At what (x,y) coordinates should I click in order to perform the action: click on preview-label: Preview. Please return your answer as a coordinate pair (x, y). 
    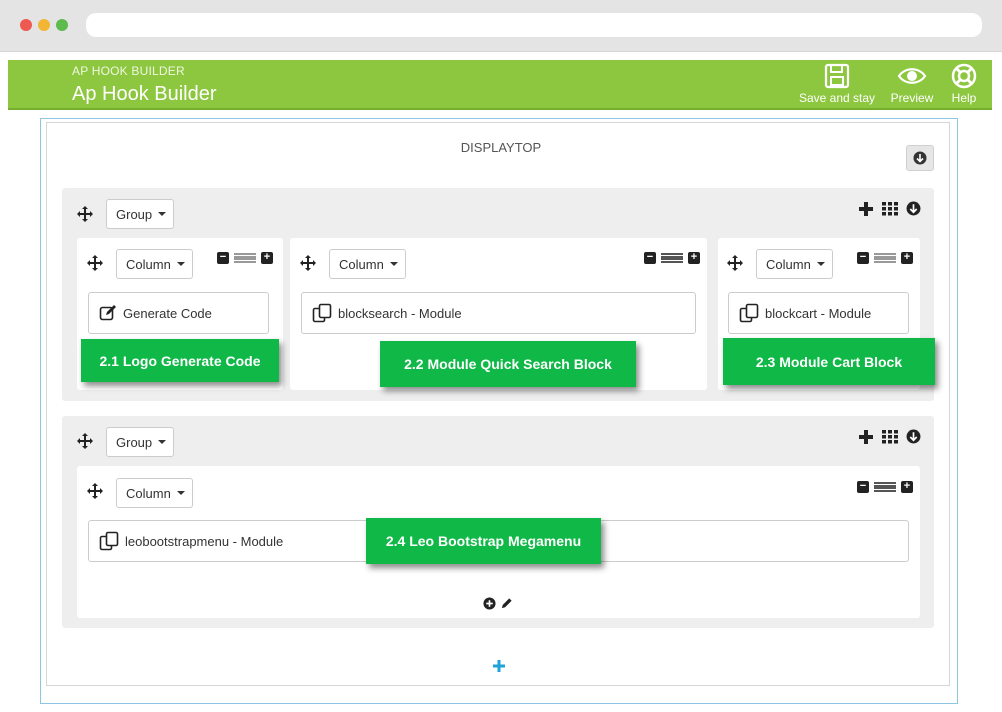
    Looking at the image, I should click on (912, 98).